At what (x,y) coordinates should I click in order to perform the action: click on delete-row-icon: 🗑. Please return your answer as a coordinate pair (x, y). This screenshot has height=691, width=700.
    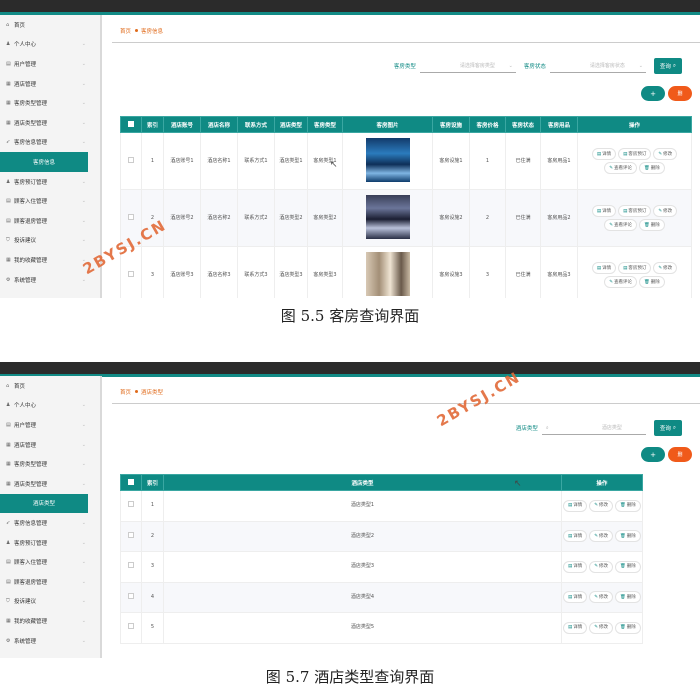
    Looking at the image, I should click on (623, 628).